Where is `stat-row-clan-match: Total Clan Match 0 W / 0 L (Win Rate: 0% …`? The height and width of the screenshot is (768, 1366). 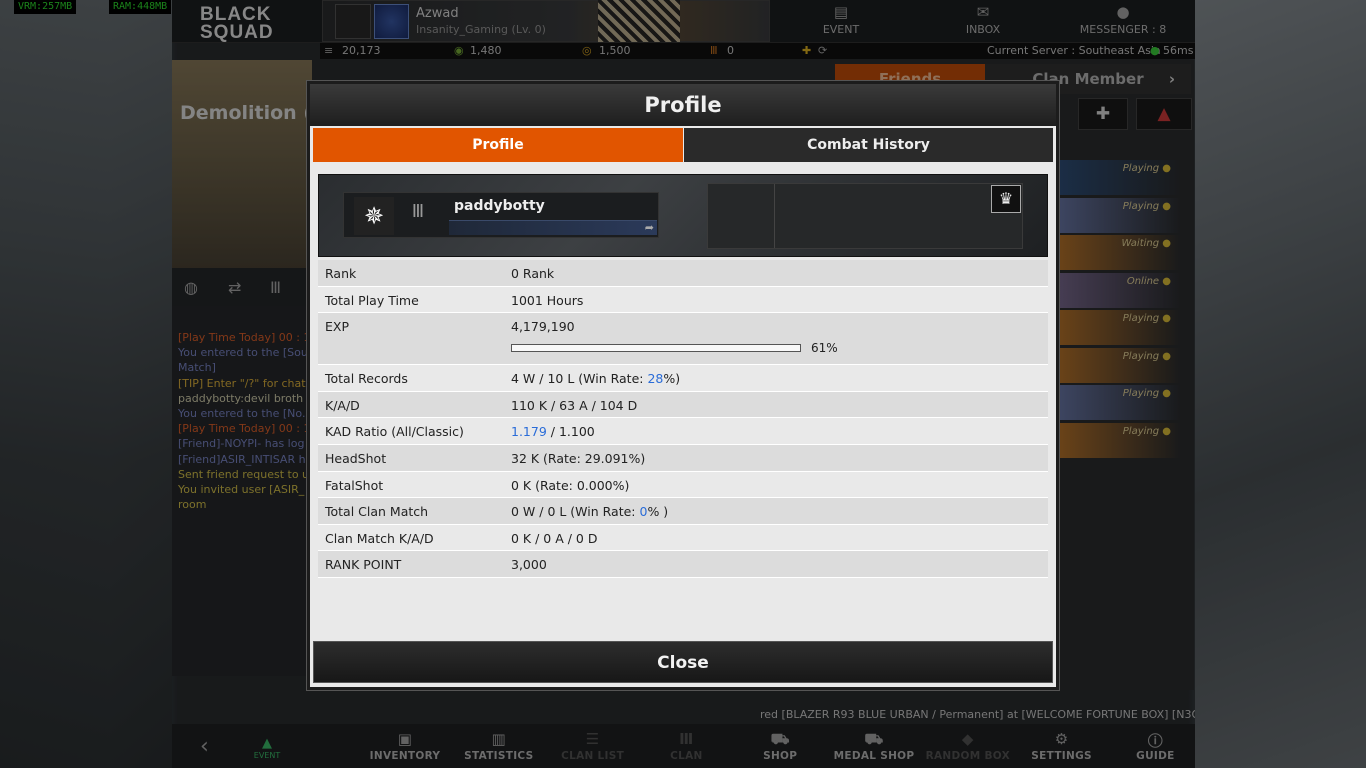
stat-row-clan-match: Total Clan Match 0 W / 0 L (Win Rate: 0% … is located at coordinates (683, 511).